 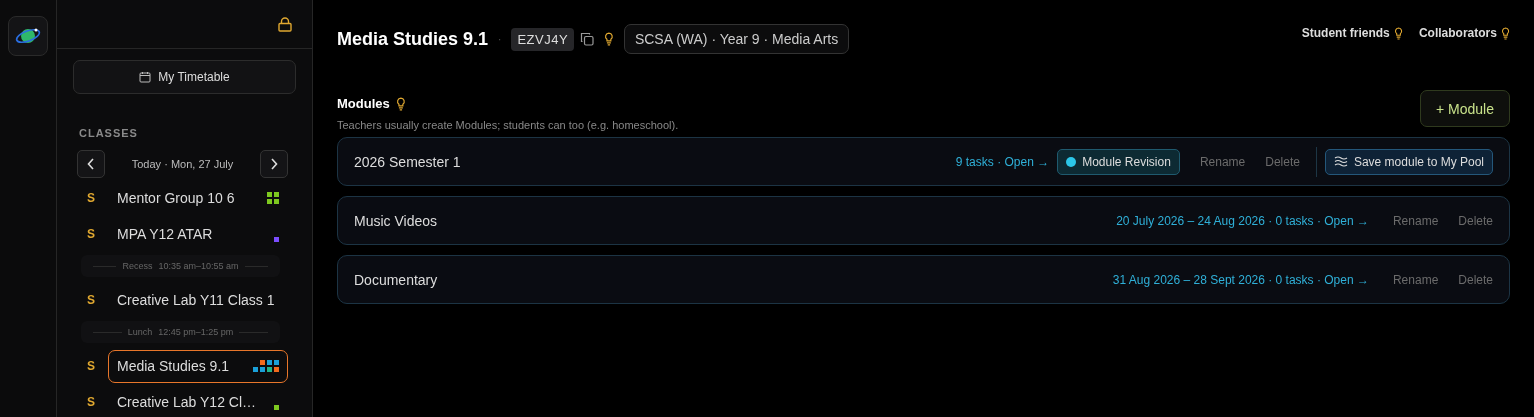 What do you see at coordinates (363, 103) in the screenshot?
I see `modules-title: Modules` at bounding box center [363, 103].